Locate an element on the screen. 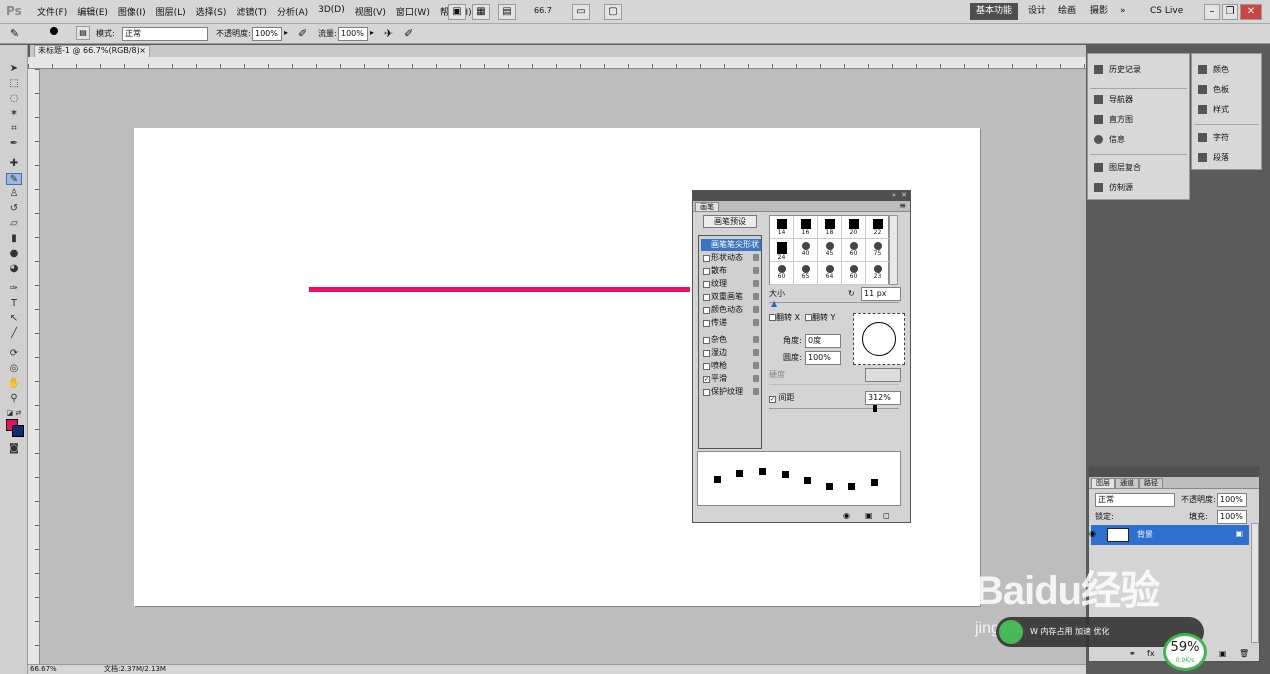 This screenshot has width=1270, height=674. size-slider-track is located at coordinates (834, 302).